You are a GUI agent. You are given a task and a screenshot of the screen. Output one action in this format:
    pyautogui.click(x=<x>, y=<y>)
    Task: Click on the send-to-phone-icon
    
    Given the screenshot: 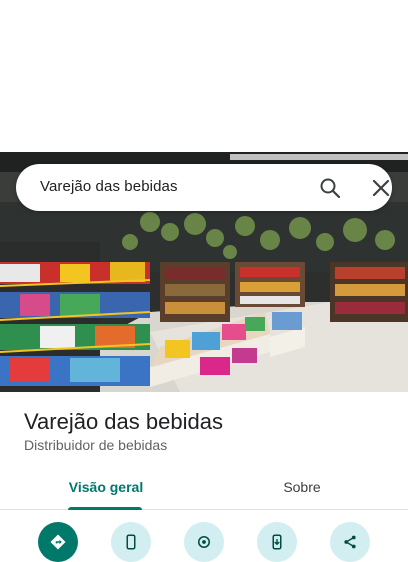 What is the action you would take?
    pyautogui.click(x=277, y=542)
    